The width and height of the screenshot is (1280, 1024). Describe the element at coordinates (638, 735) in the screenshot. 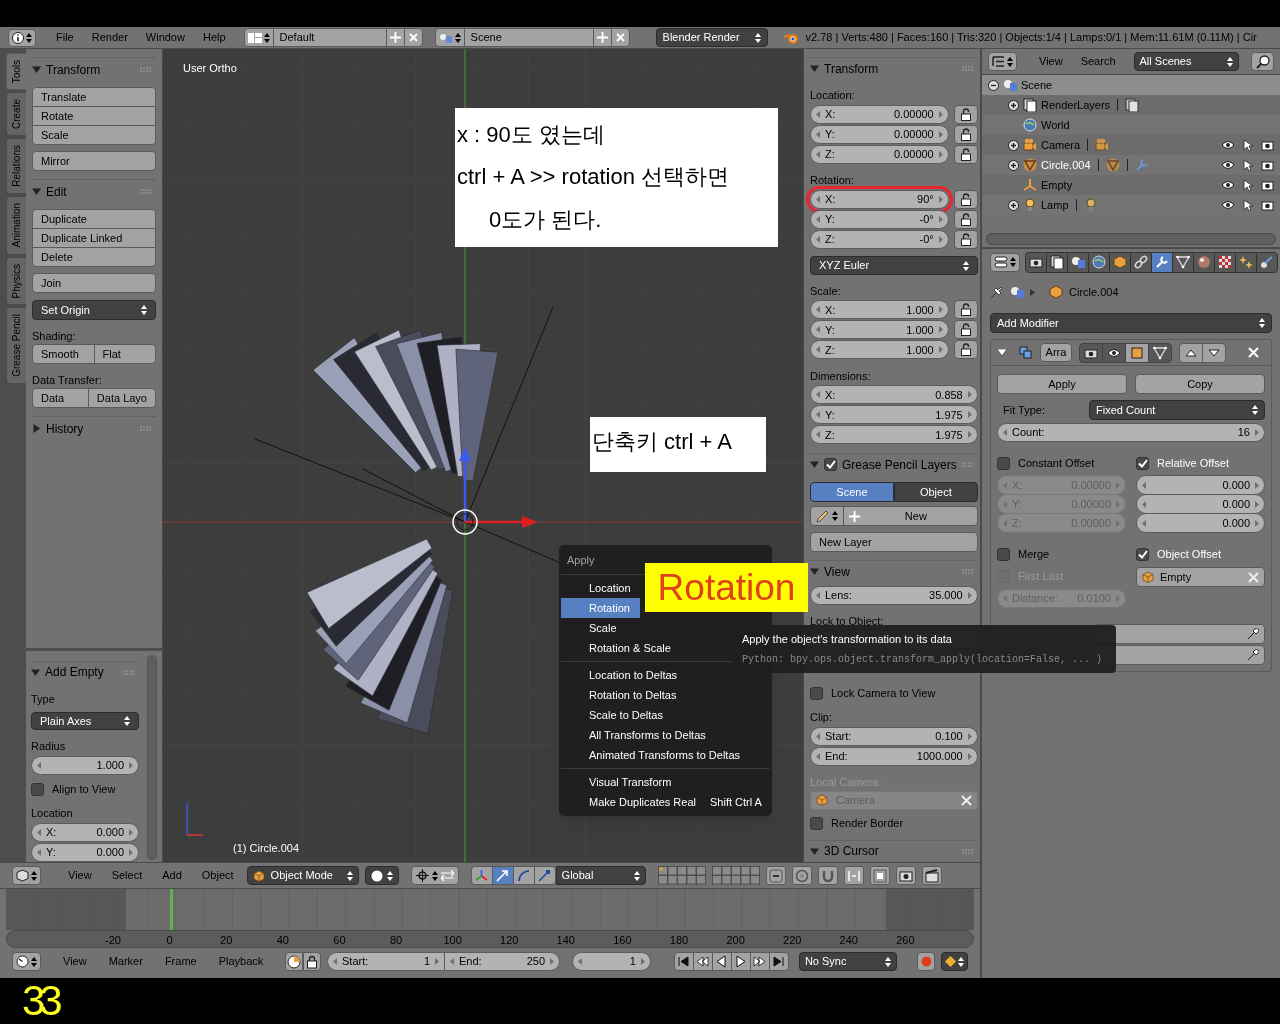

I see `menu-item: All Transforms to Deltas` at that location.